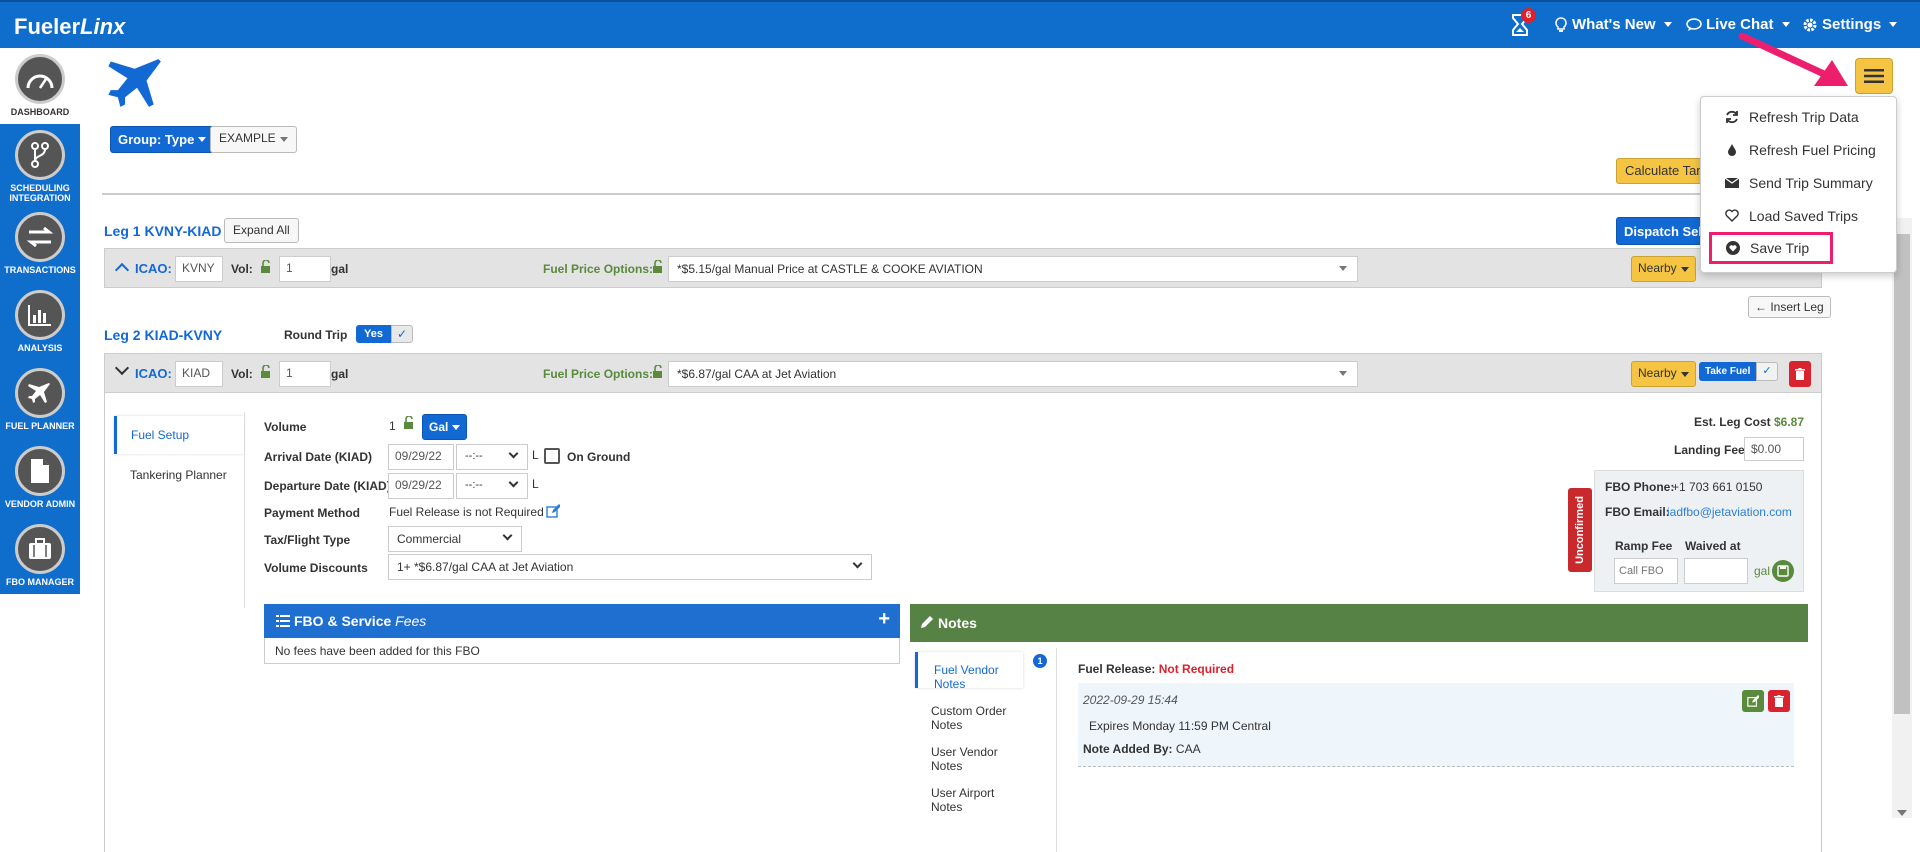  What do you see at coordinates (385, 334) in the screenshot?
I see `round-trip-toggle: Yes ✓` at bounding box center [385, 334].